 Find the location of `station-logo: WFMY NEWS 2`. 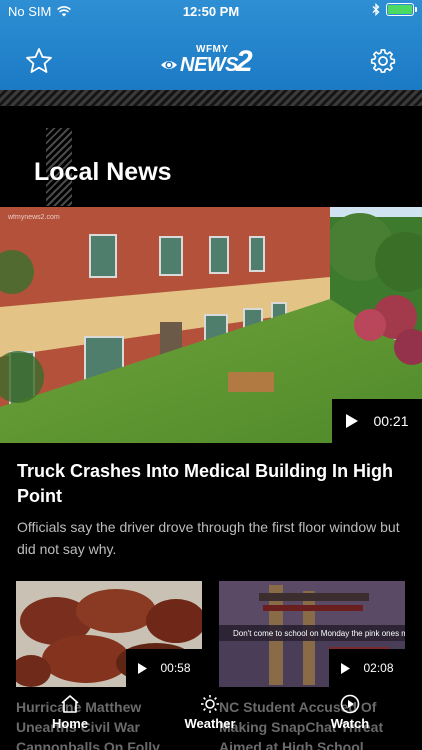

station-logo: WFMY NEWS 2 is located at coordinates (212, 61).